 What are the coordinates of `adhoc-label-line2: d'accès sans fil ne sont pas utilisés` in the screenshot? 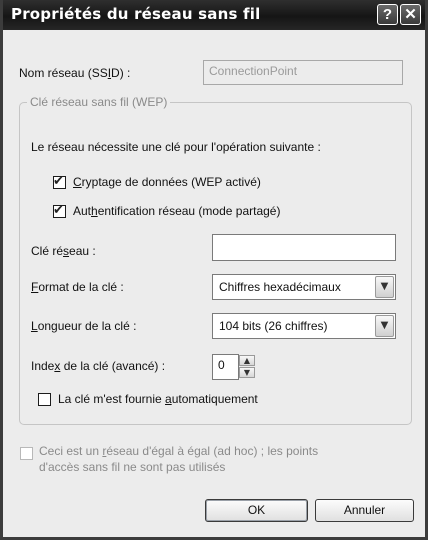 It's located at (132, 467).